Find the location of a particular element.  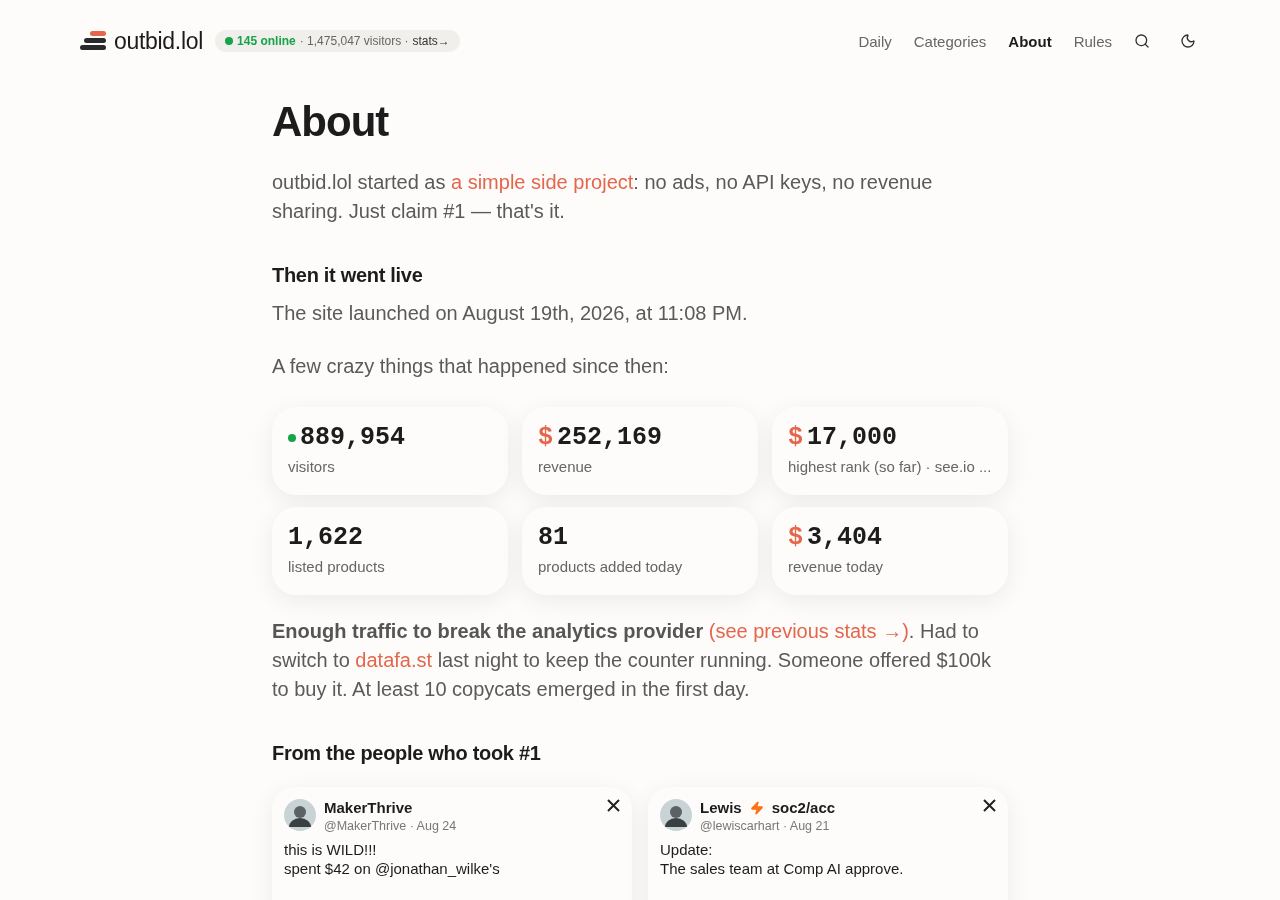

section-heading: From the people who took #1 is located at coordinates (407, 753).